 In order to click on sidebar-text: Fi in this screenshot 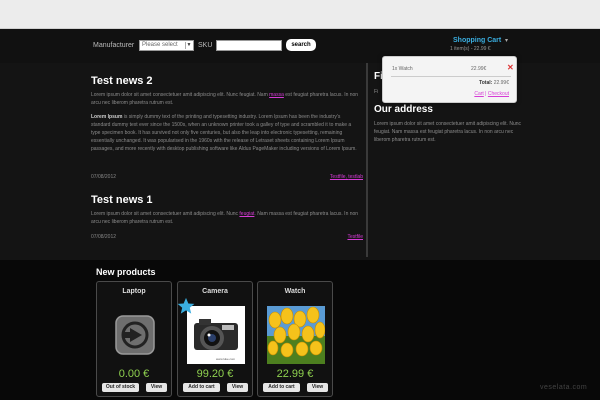, I will do `click(376, 92)`.